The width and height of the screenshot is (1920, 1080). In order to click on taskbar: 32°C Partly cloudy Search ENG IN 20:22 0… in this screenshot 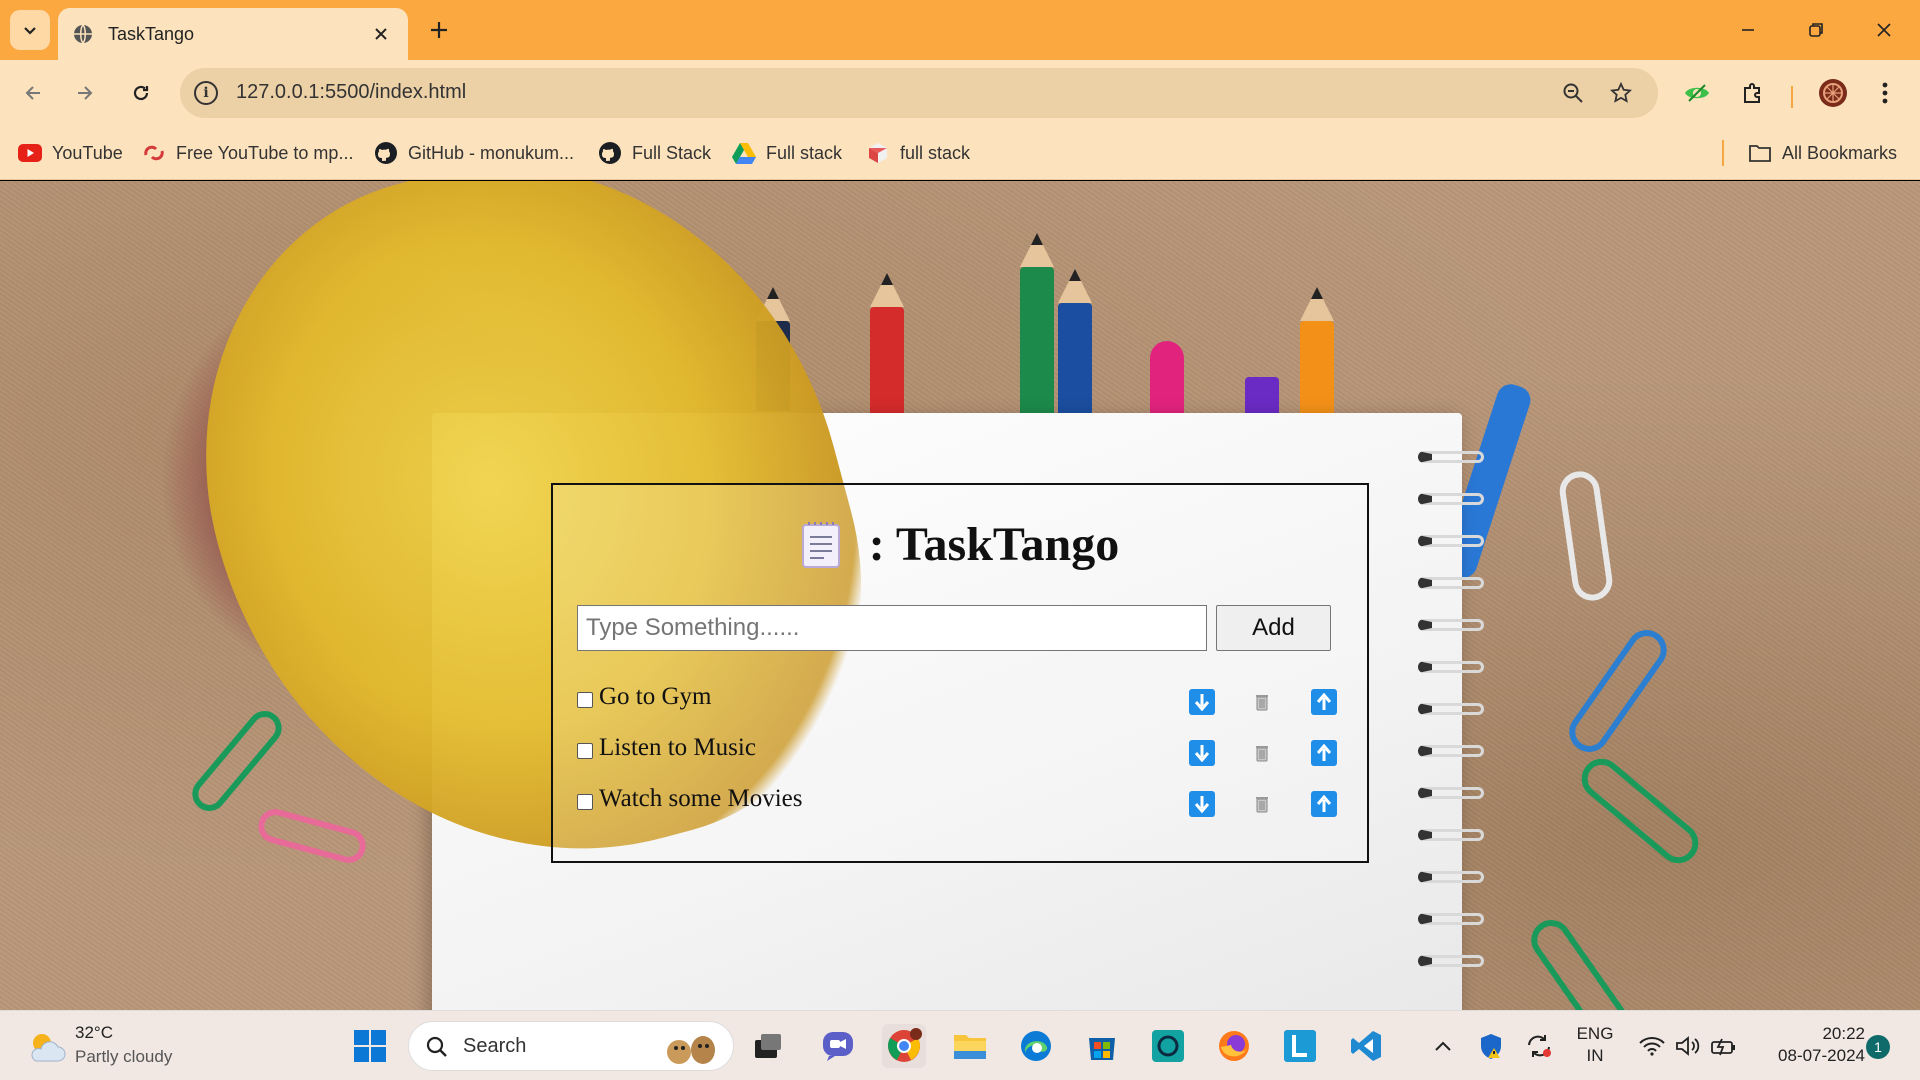, I will do `click(960, 1045)`.